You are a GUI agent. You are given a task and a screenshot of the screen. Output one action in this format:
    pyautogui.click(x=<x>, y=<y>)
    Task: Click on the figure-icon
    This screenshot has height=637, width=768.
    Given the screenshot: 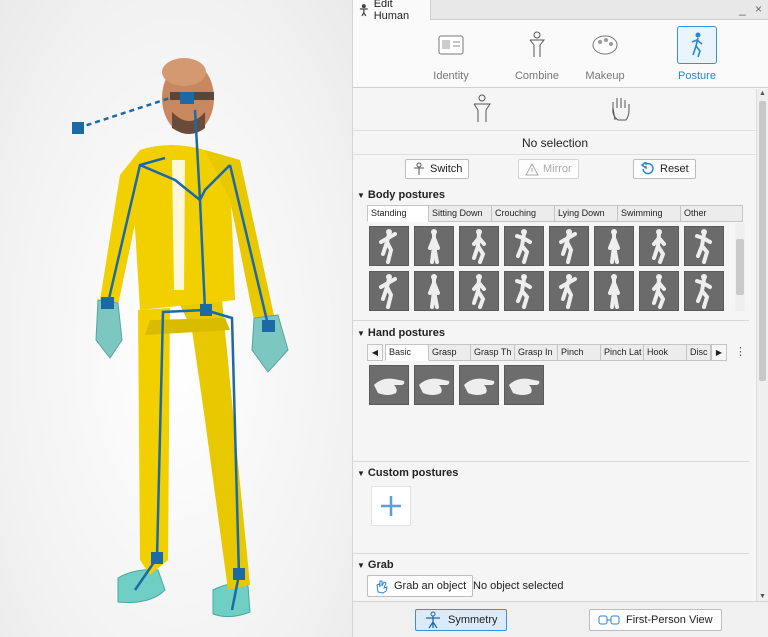 What is the action you would take?
    pyautogui.click(x=537, y=44)
    